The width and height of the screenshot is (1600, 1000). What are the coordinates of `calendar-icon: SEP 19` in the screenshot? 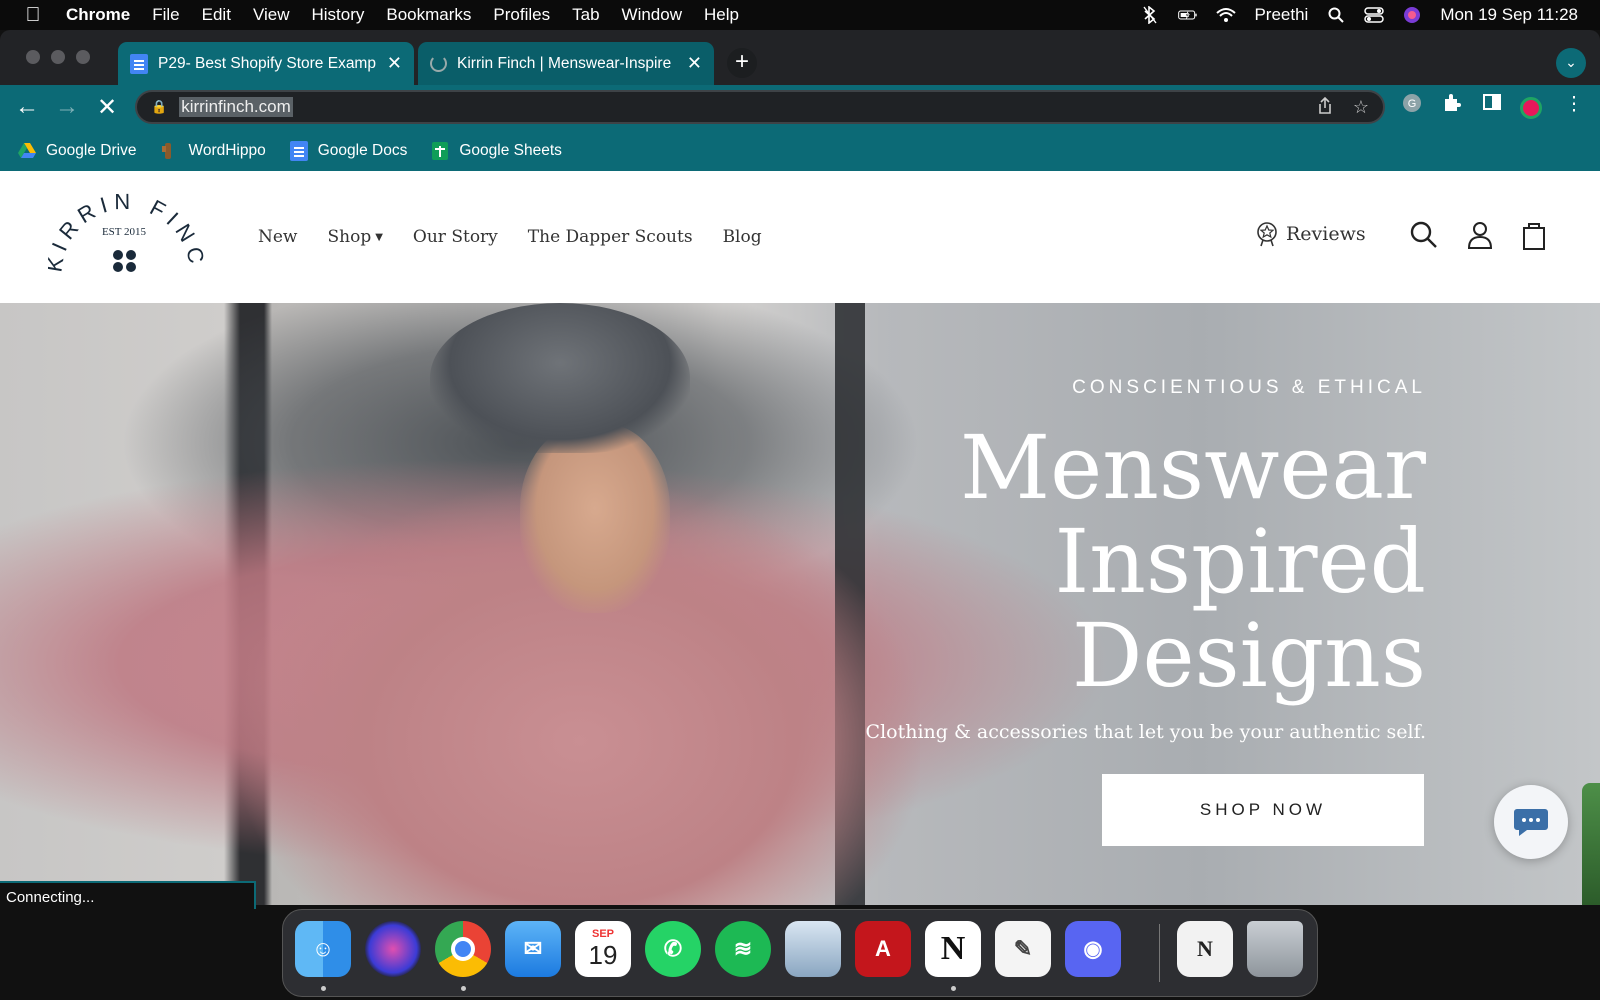 It's located at (603, 949).